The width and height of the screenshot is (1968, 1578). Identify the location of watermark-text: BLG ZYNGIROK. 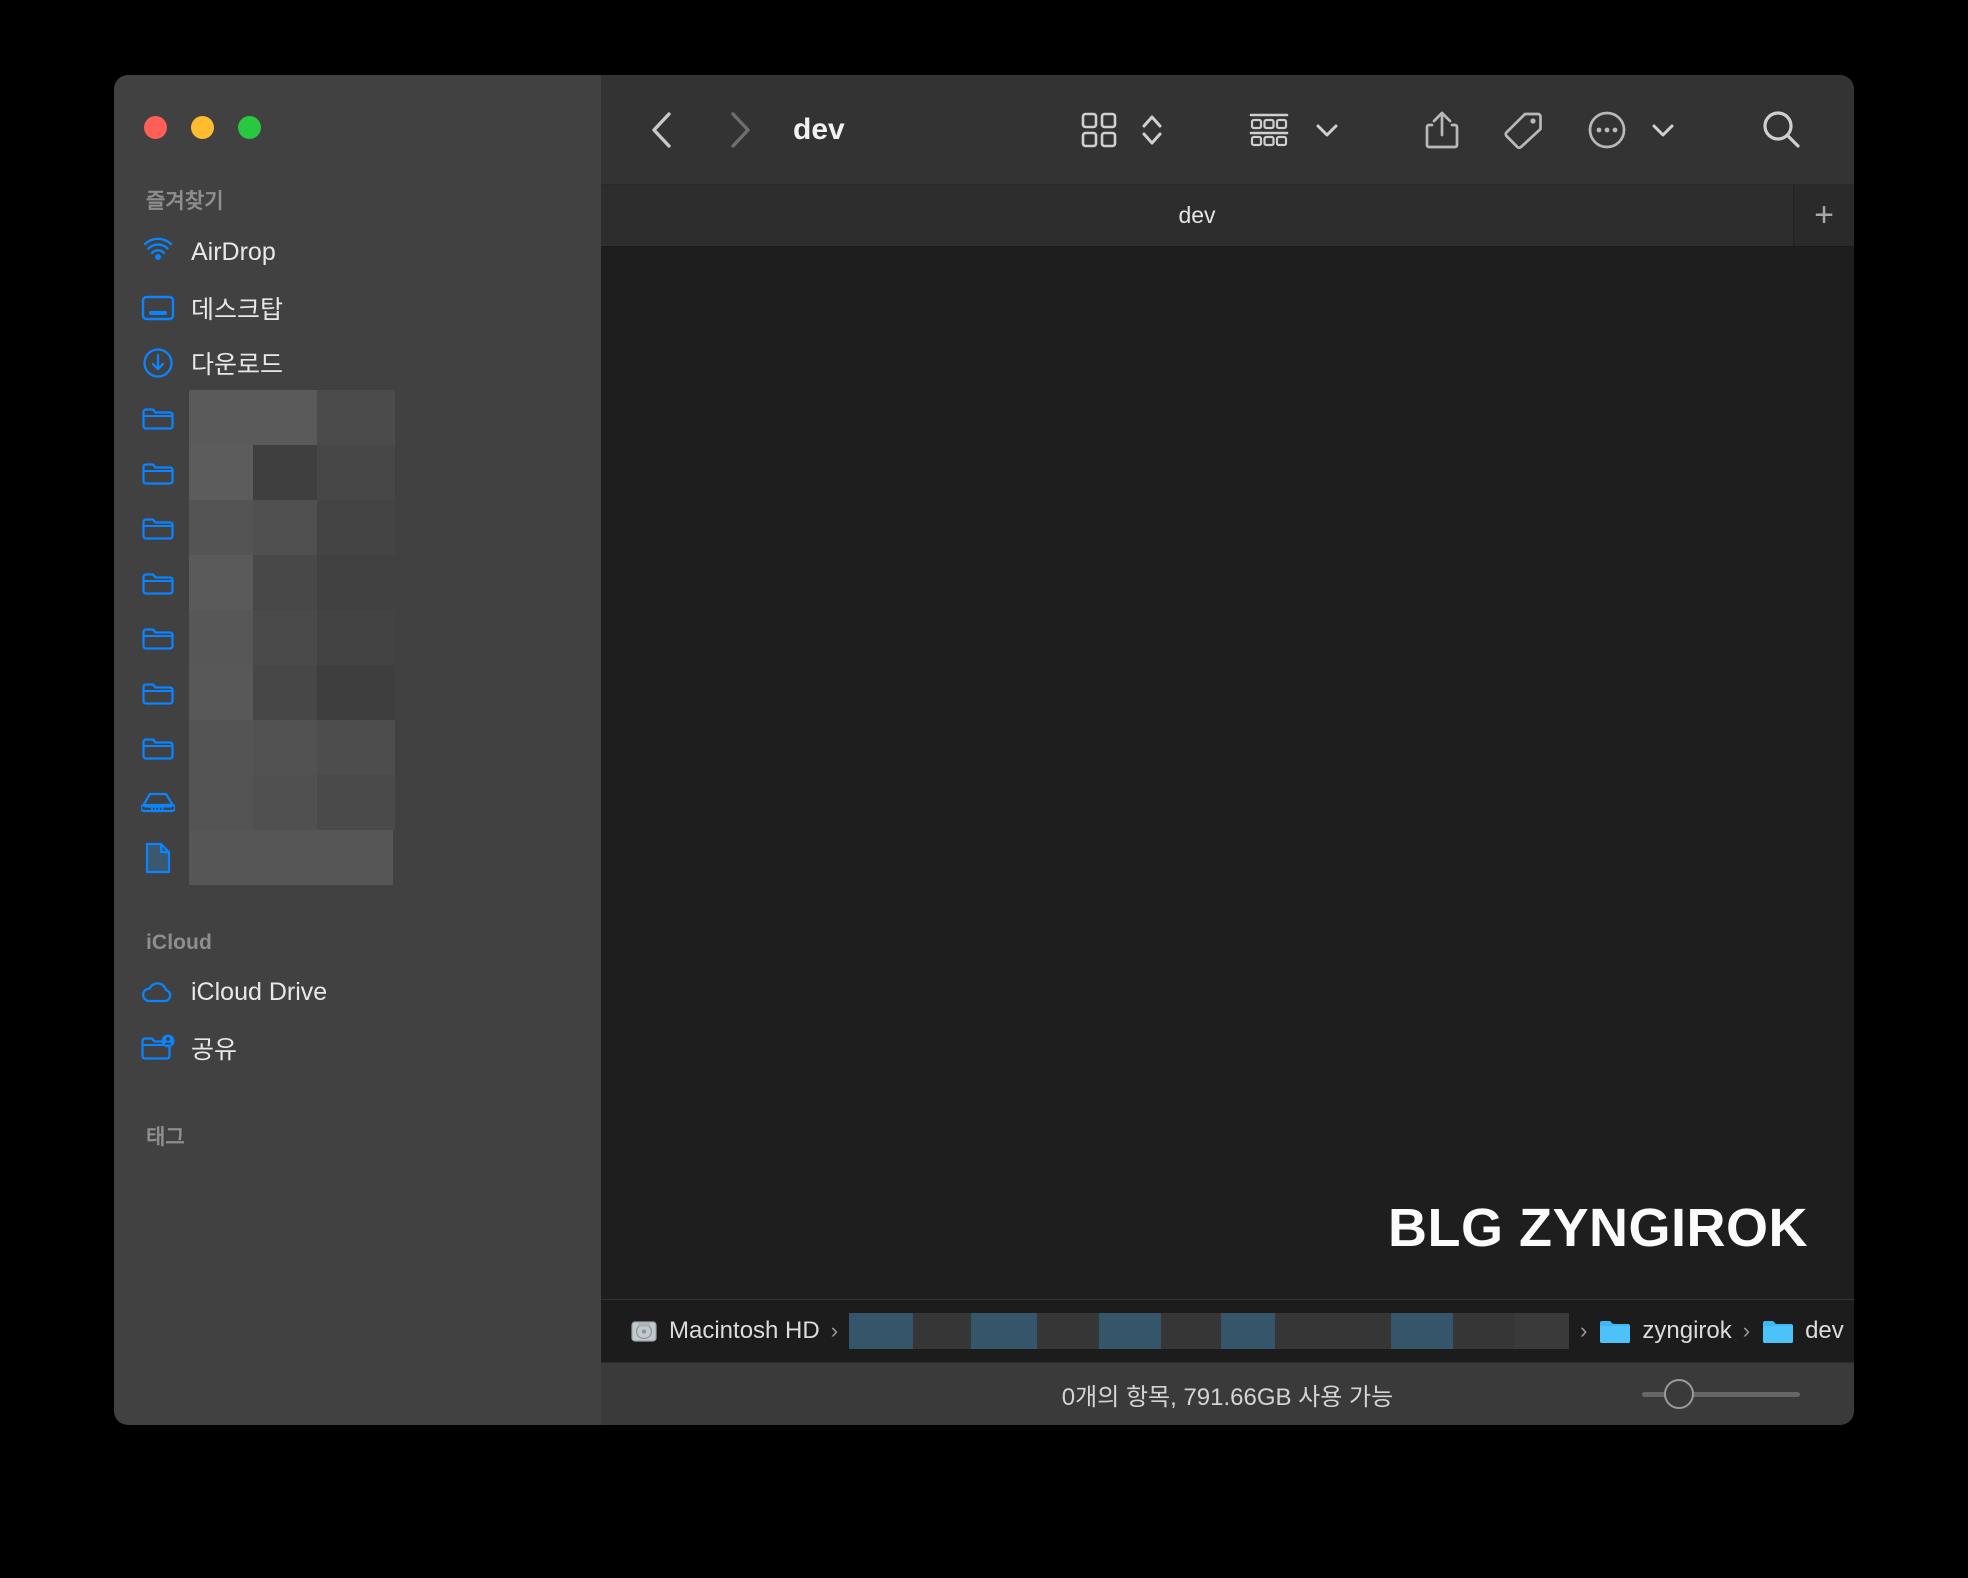
(1598, 1228).